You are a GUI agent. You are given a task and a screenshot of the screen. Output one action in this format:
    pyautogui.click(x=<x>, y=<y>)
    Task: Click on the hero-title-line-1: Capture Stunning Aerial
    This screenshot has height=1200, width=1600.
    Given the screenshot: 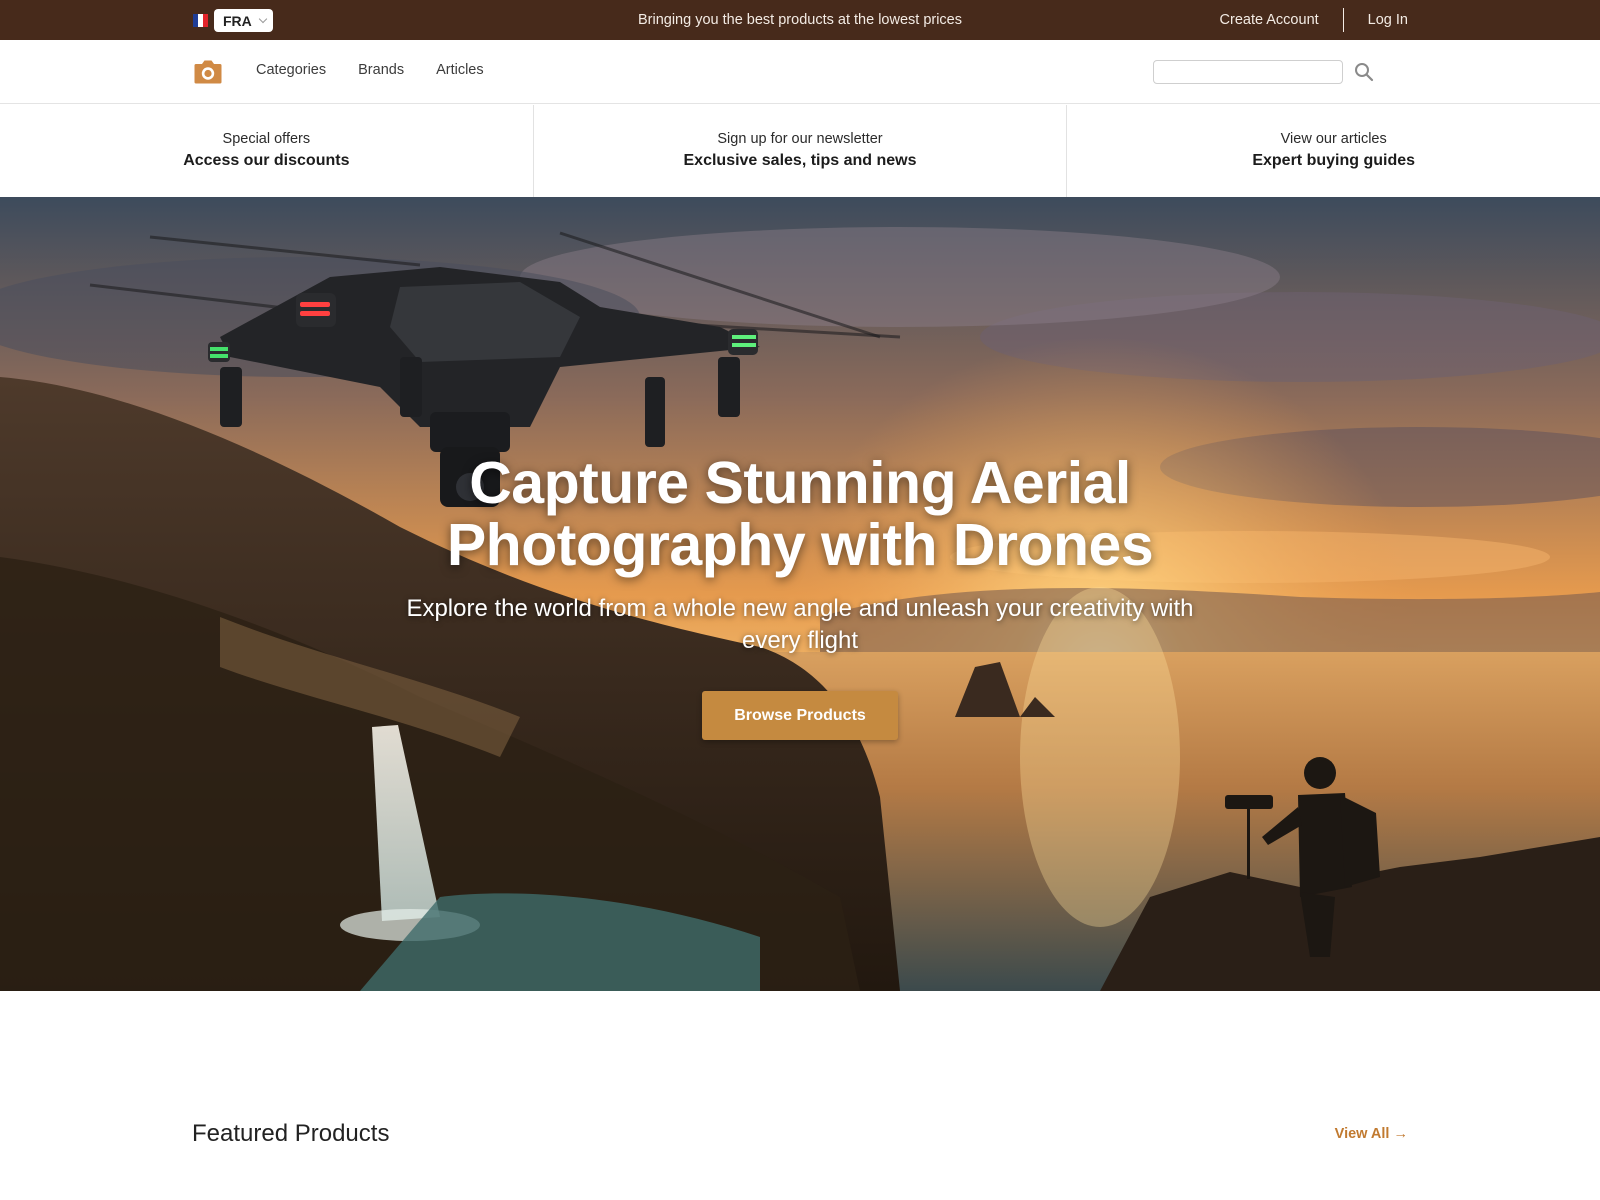 What is the action you would take?
    pyautogui.click(x=800, y=483)
    